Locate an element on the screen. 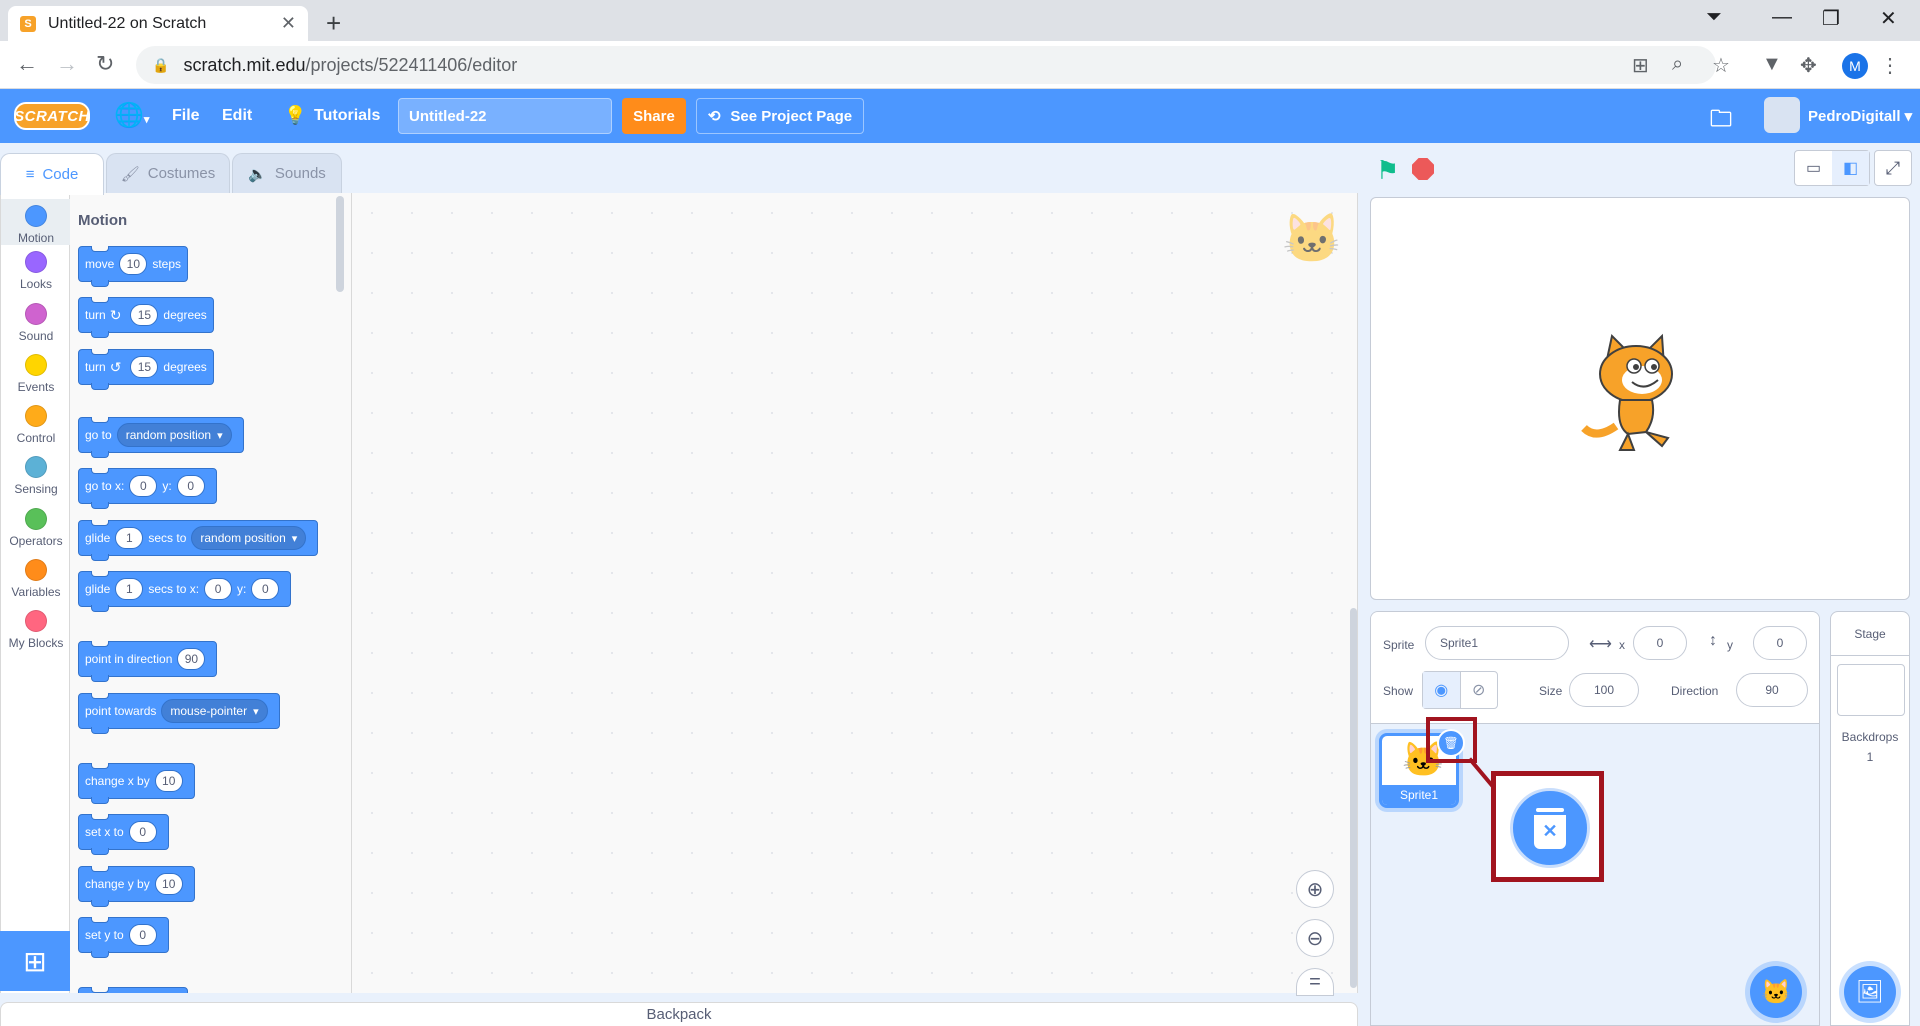  block-glide-to-xy: glide 1 secs to x: 0 y: 0 is located at coordinates (185, 591).